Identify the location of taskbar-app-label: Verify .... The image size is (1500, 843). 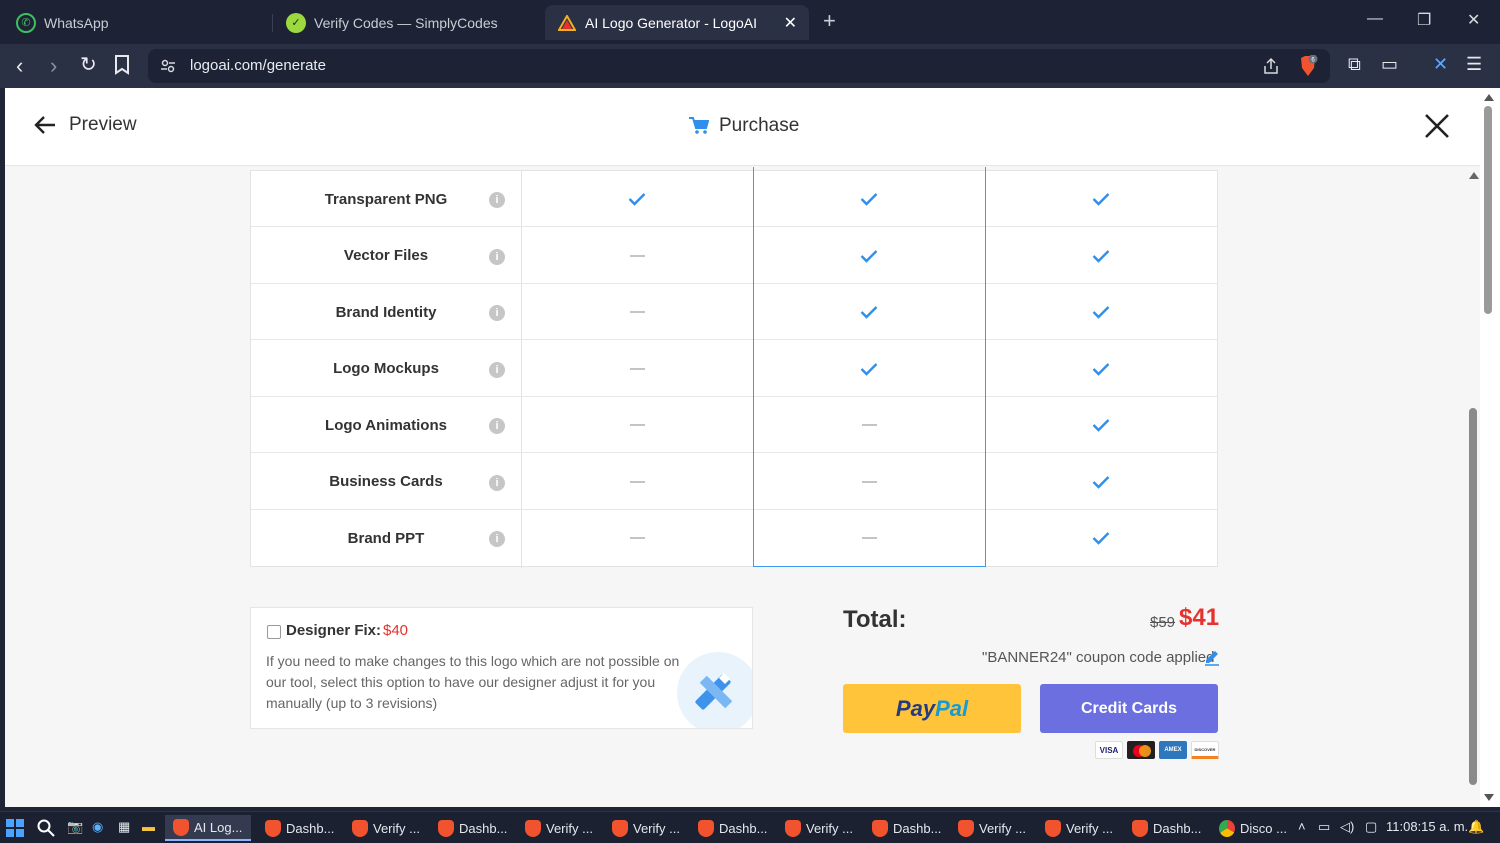
(569, 828).